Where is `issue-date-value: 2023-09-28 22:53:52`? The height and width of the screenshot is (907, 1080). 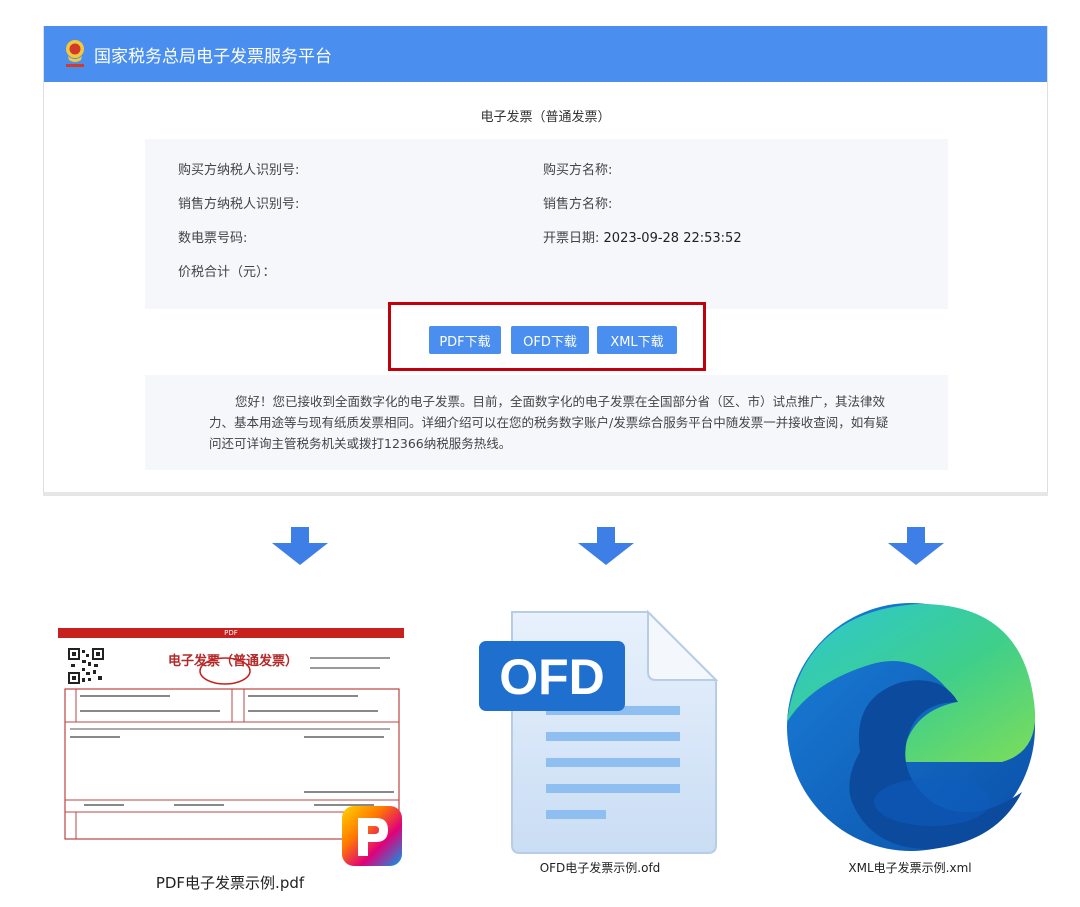
issue-date-value: 2023-09-28 22:53:52 is located at coordinates (672, 238).